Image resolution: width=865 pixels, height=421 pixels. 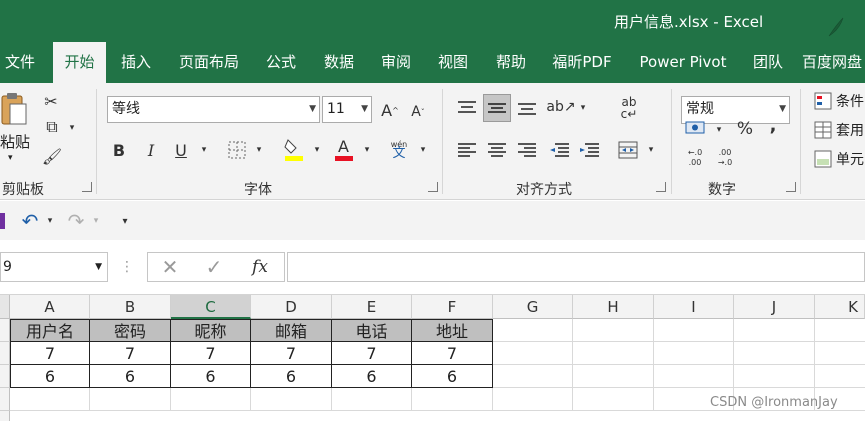 I want to click on number-launcher-icon, so click(x=791, y=187).